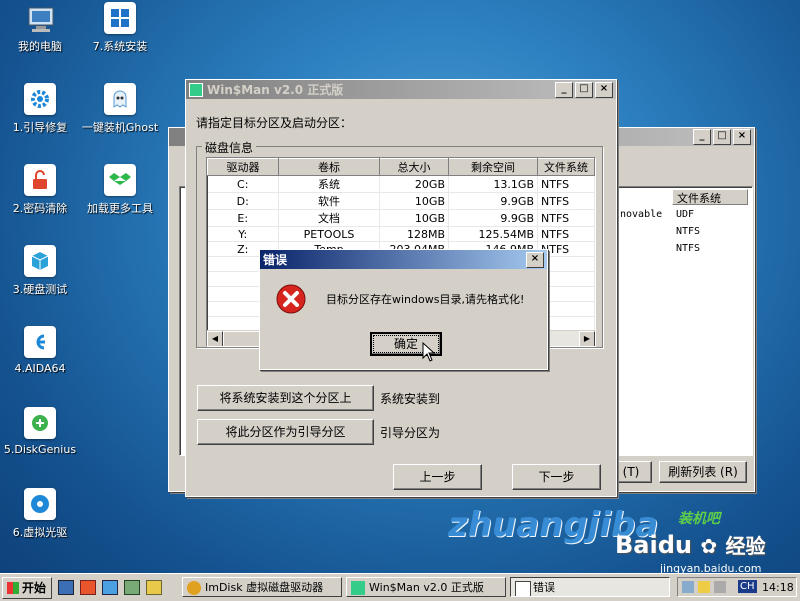 Image resolution: width=800 pixels, height=601 pixels. I want to click on aida64-icon, so click(40, 342).